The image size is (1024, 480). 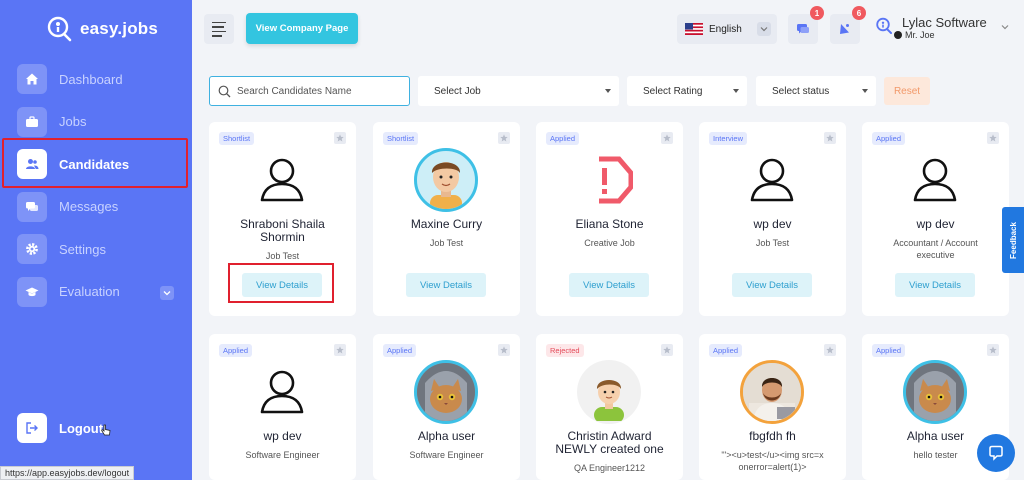 What do you see at coordinates (446, 224) in the screenshot?
I see `candidate-name: Maxine Curry` at bounding box center [446, 224].